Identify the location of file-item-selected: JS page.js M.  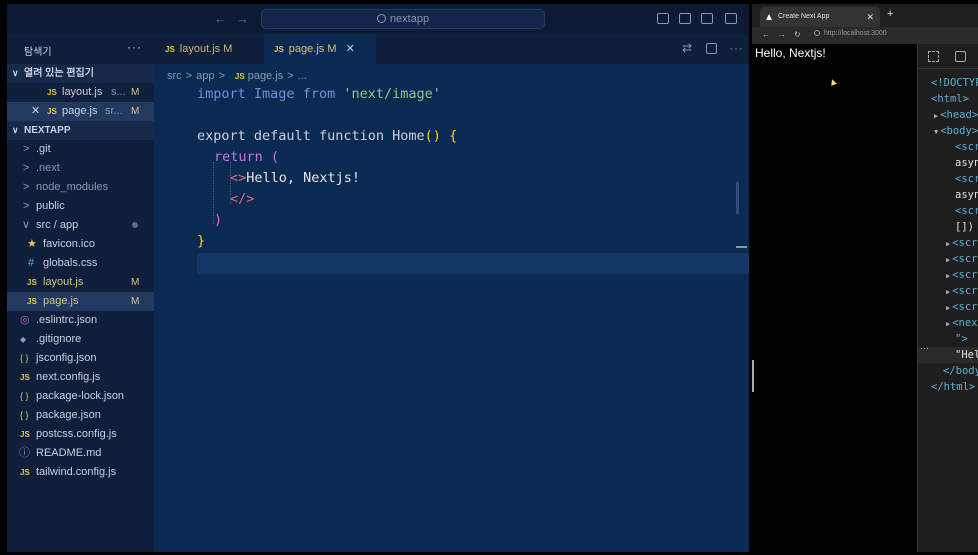
(80, 301).